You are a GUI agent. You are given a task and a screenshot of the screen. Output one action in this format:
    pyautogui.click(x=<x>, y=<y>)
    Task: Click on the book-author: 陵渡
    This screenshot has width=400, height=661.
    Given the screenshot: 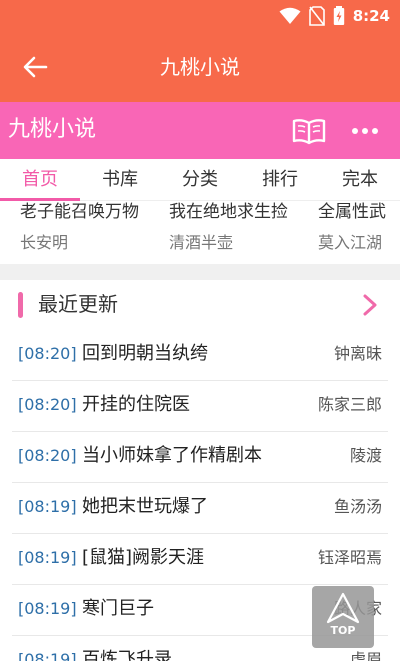 What is the action you would take?
    pyautogui.click(x=366, y=456)
    